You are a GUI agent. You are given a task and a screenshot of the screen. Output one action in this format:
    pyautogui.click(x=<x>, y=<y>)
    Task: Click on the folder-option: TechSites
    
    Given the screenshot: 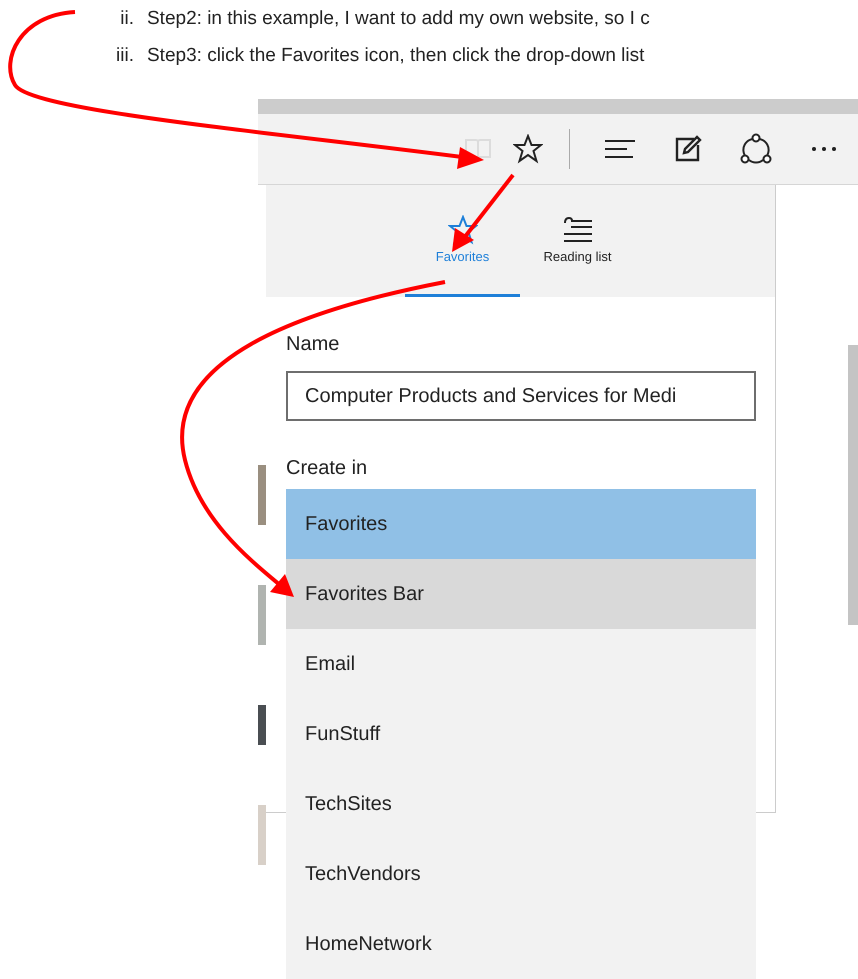 What is the action you would take?
    pyautogui.click(x=521, y=804)
    